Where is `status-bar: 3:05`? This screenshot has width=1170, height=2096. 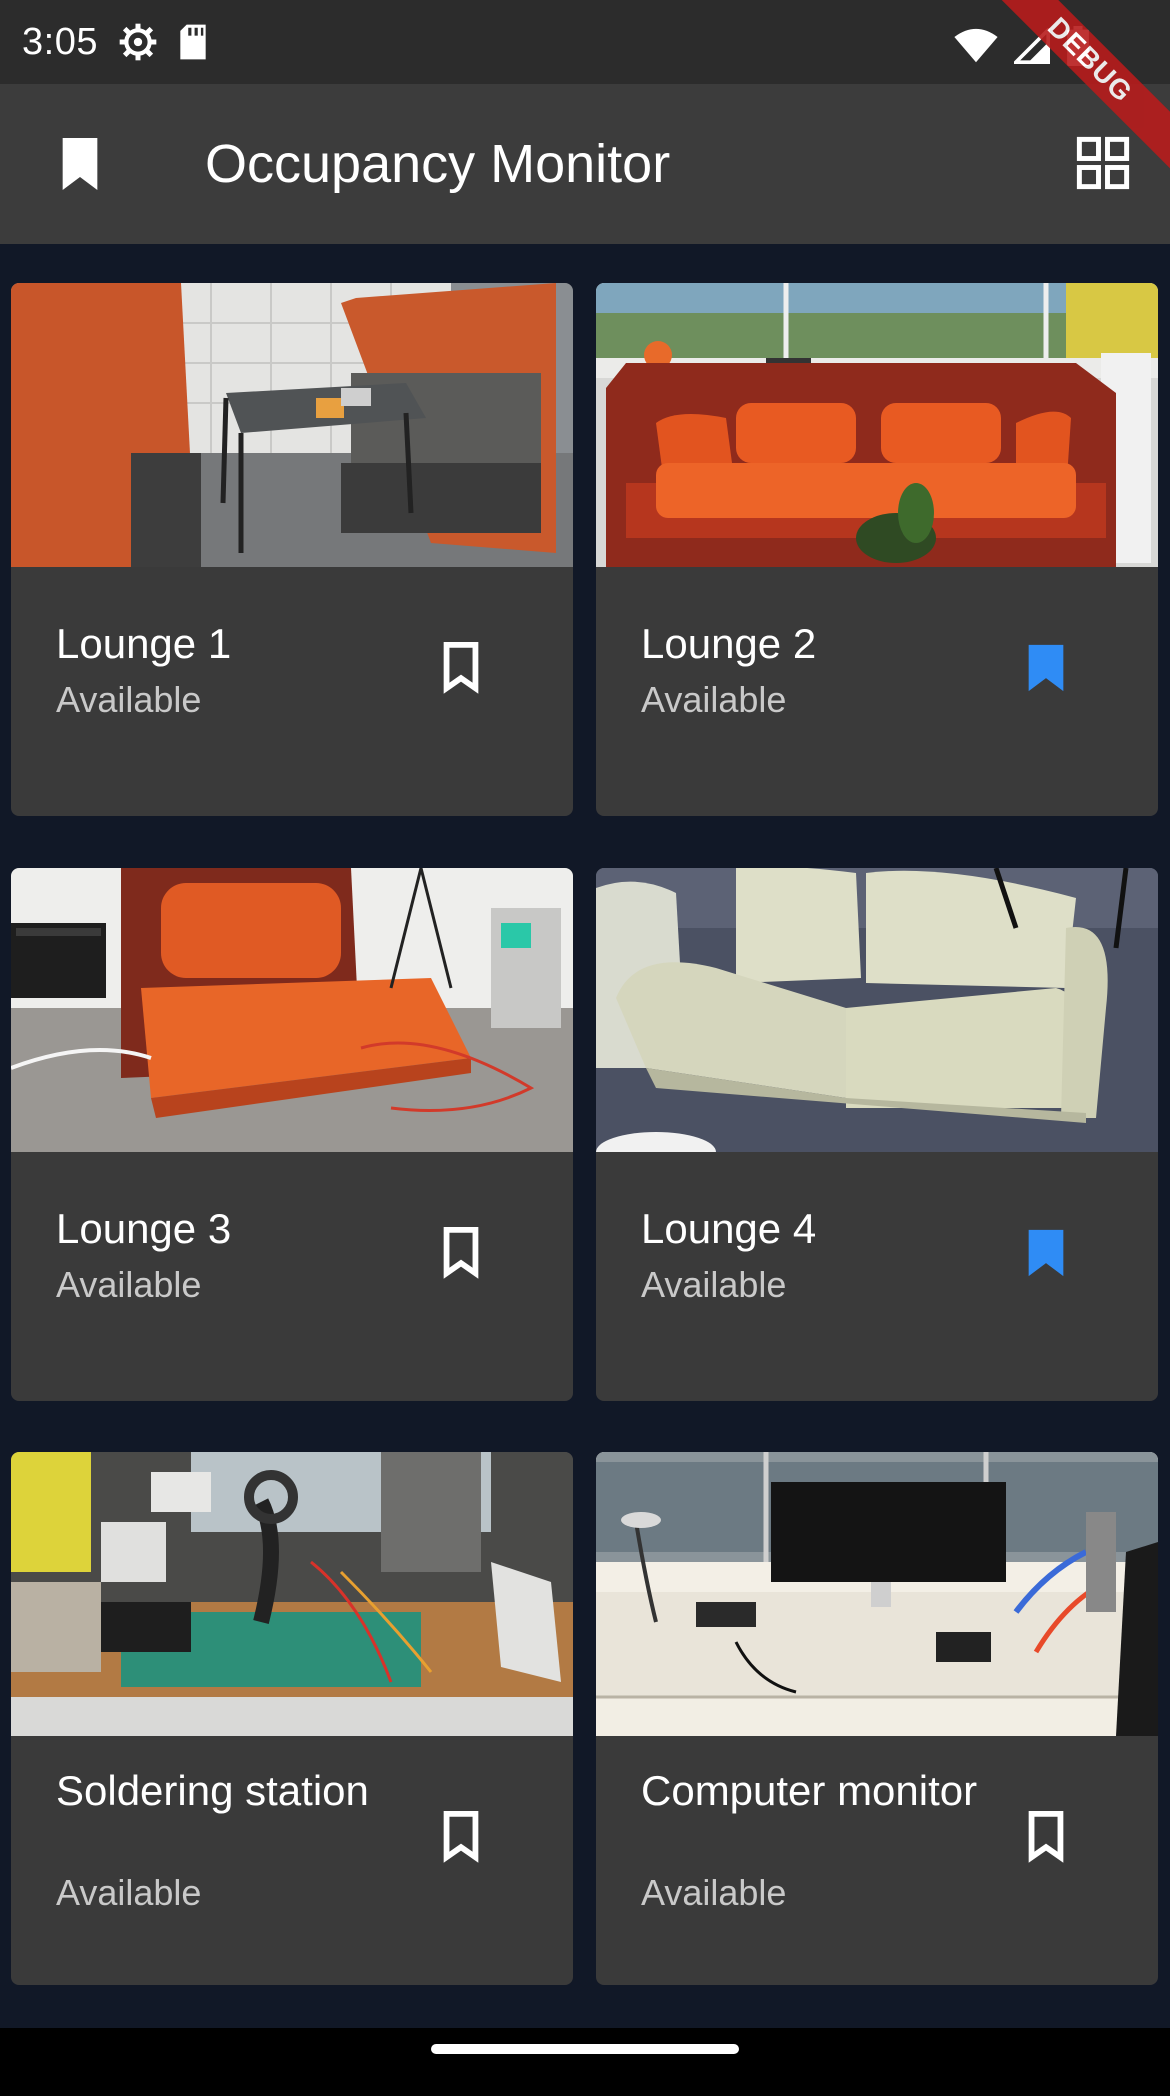 status-bar: 3:05 is located at coordinates (585, 42).